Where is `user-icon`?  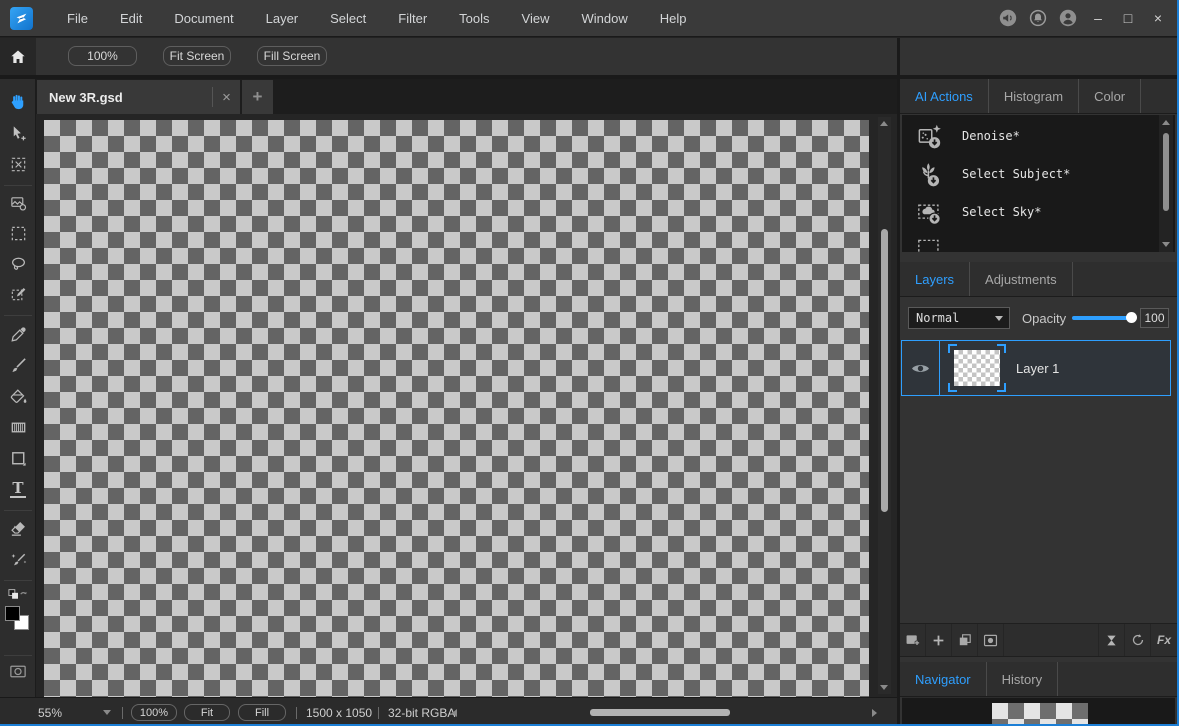
user-icon is located at coordinates (1068, 18).